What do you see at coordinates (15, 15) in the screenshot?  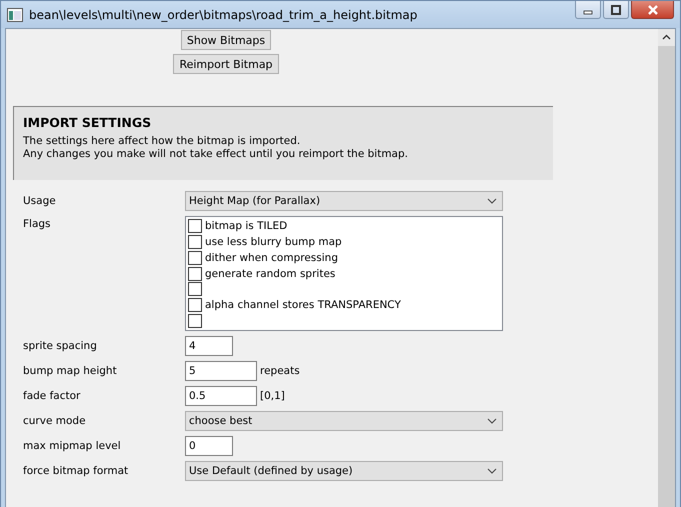 I see `app-icon` at bounding box center [15, 15].